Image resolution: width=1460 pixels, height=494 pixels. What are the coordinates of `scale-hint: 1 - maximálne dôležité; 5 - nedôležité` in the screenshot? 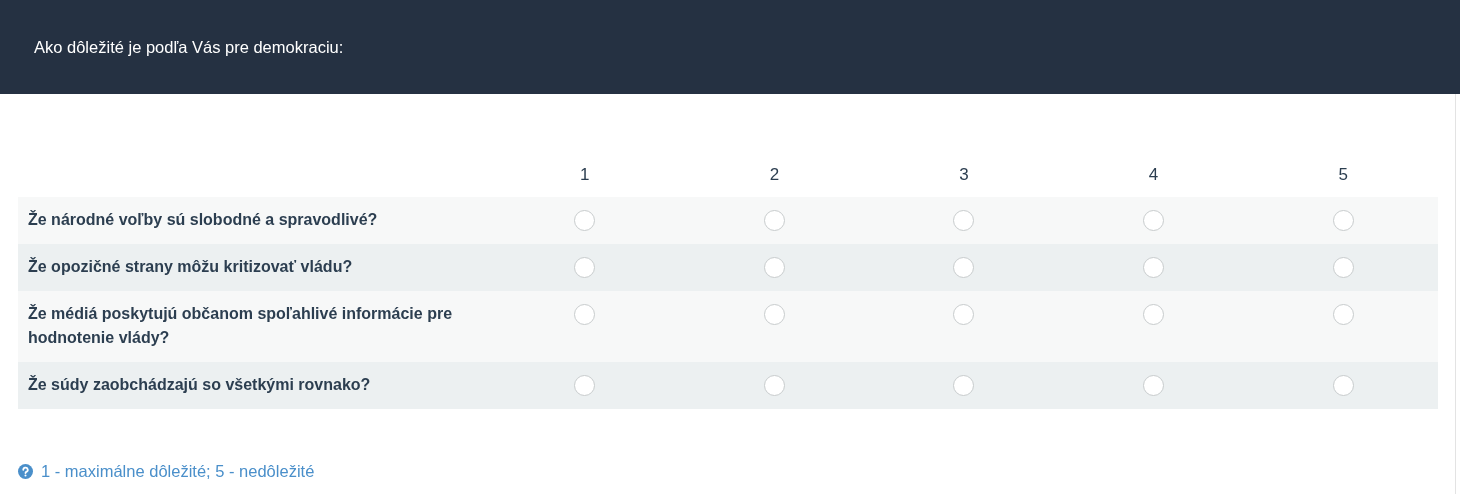 It's located at (178, 471).